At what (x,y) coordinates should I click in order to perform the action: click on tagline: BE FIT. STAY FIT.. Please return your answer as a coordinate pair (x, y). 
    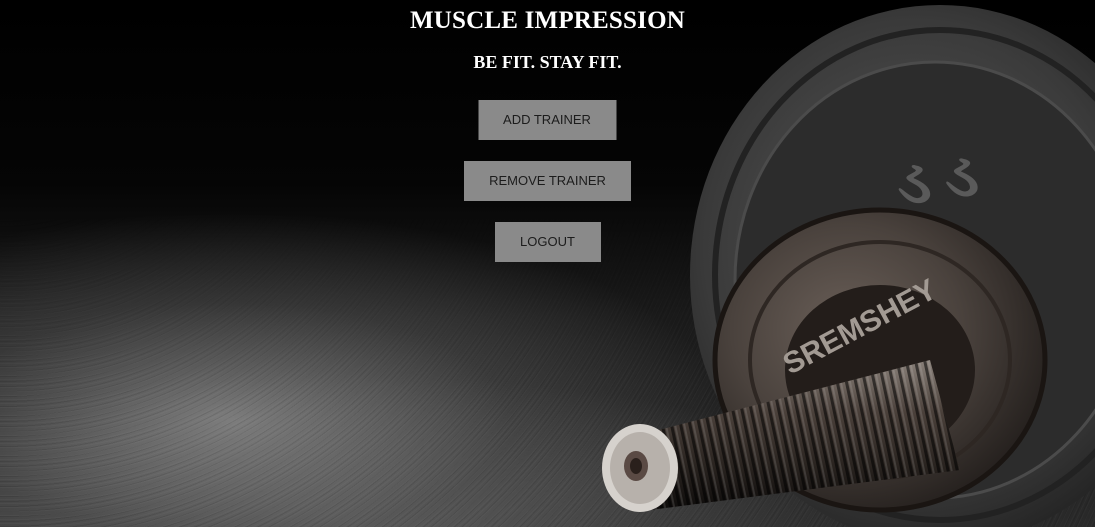
    Looking at the image, I should click on (547, 62).